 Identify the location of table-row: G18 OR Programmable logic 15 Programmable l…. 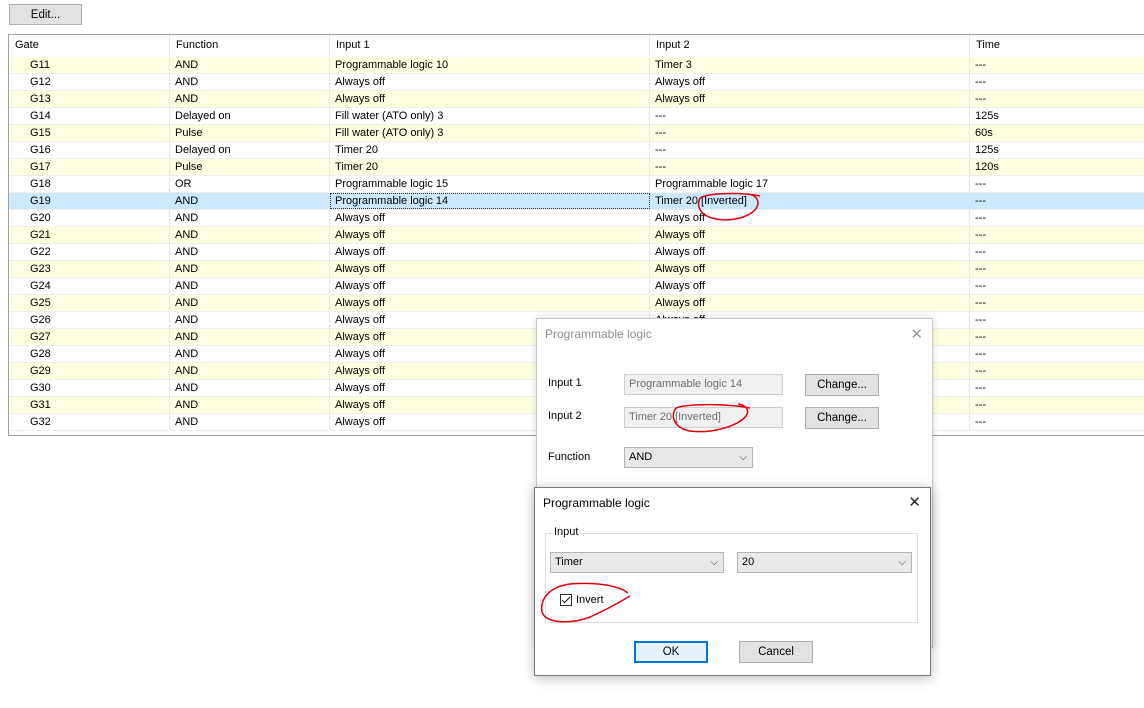
(576, 184).